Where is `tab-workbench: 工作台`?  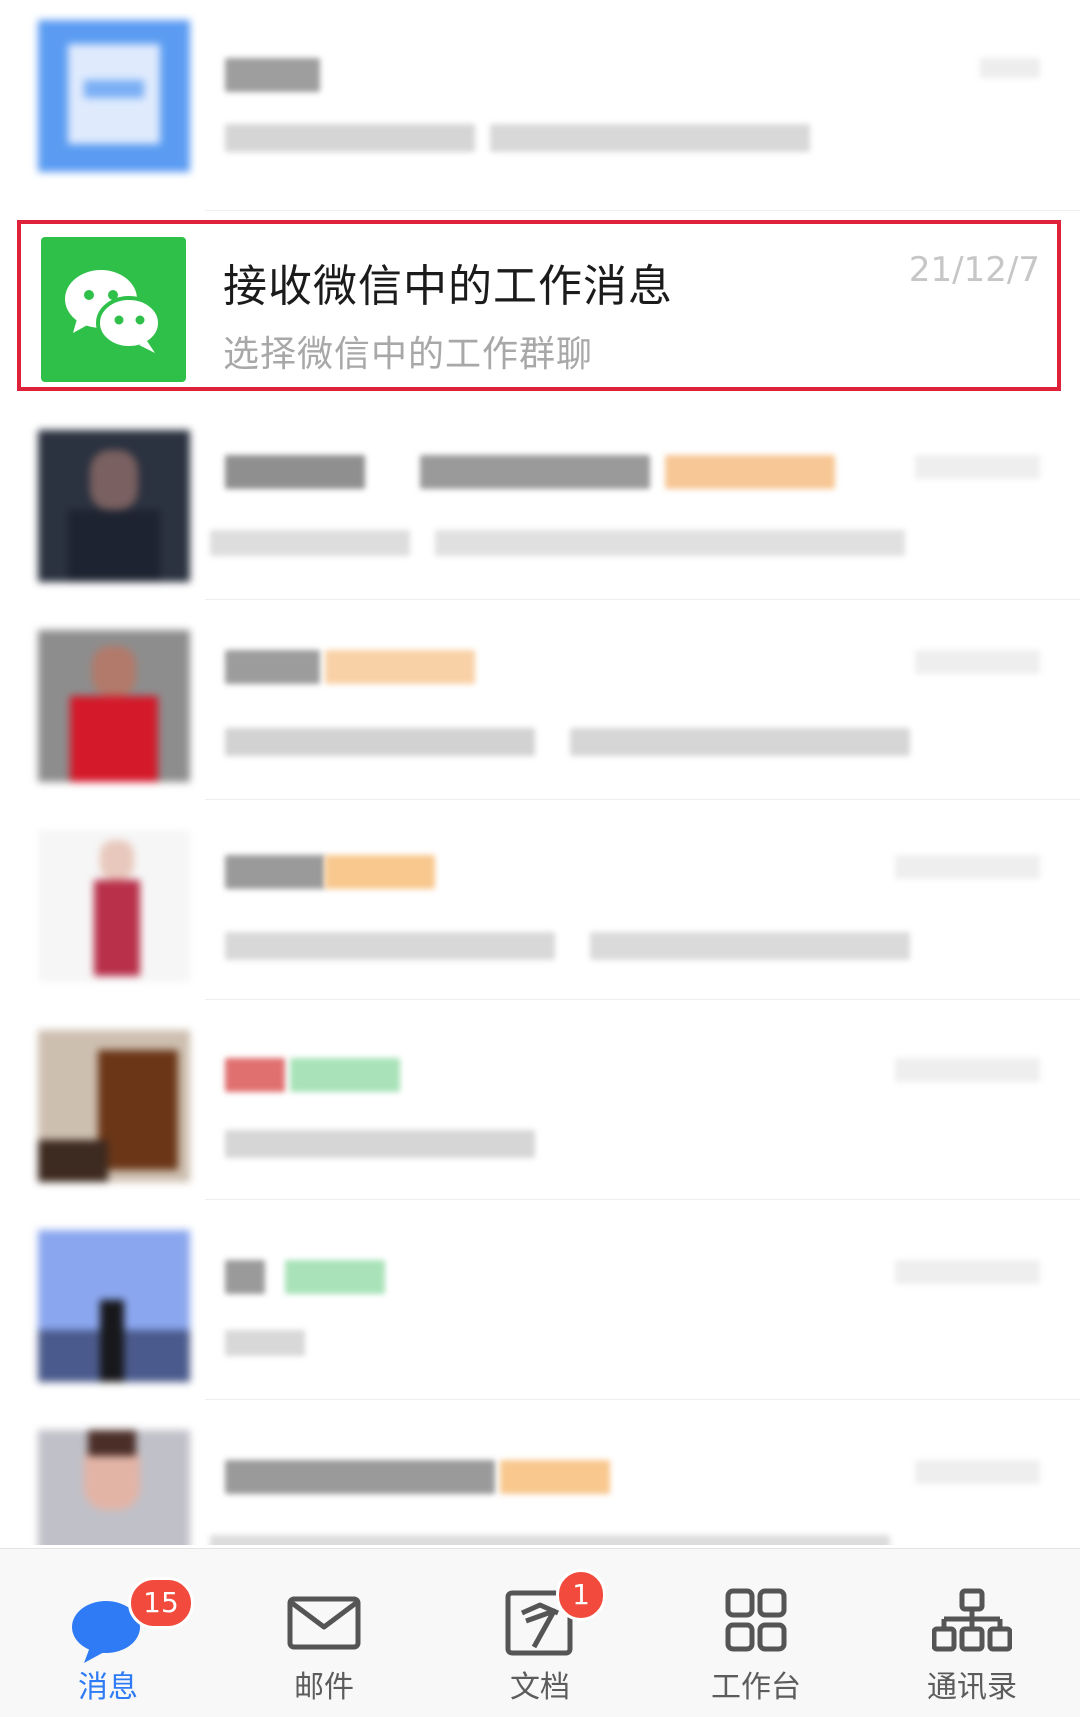
tab-workbench: 工作台 is located at coordinates (756, 1633).